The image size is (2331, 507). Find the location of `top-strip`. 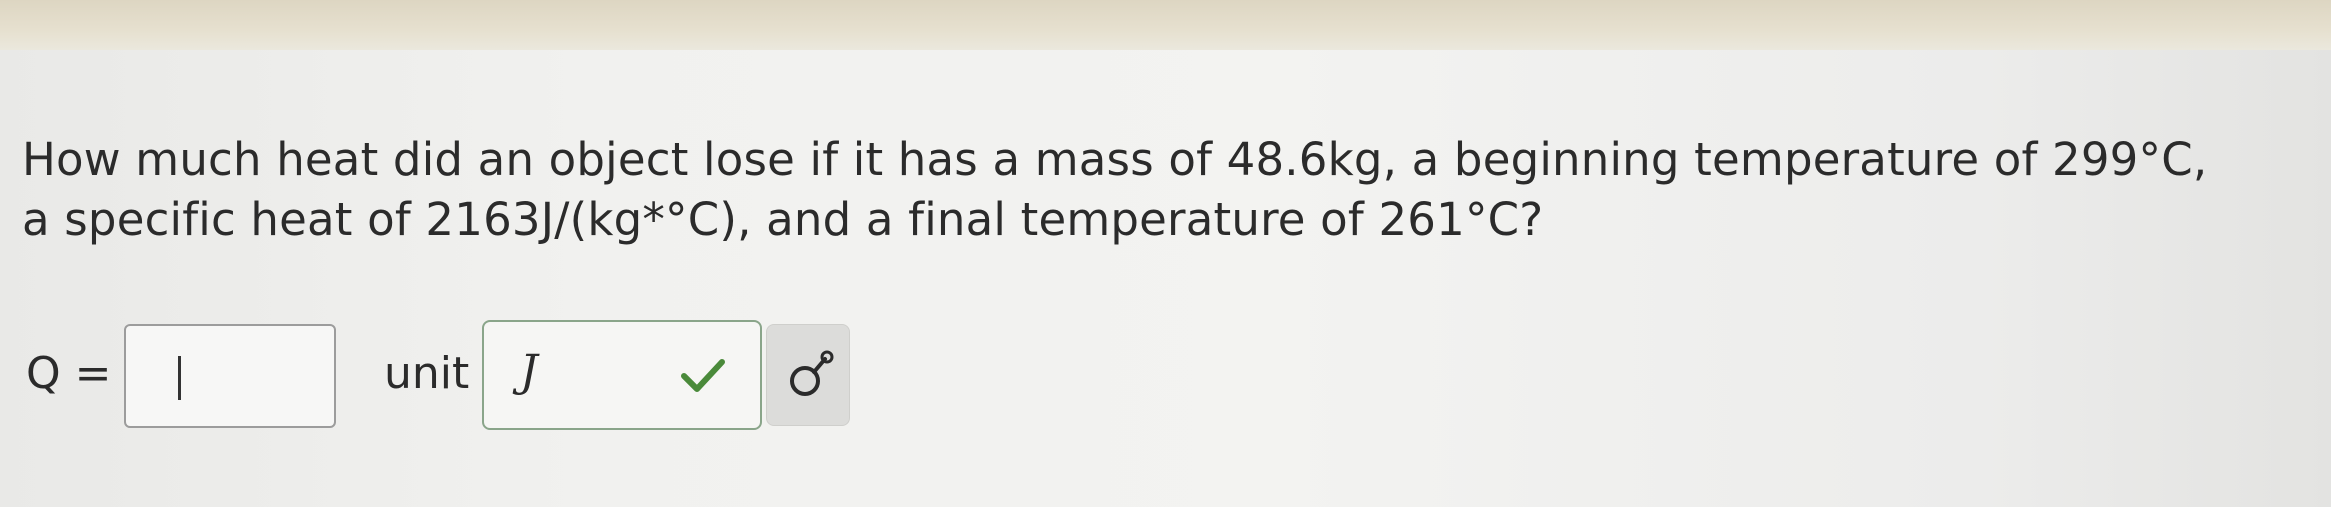

top-strip is located at coordinates (1165, 25).